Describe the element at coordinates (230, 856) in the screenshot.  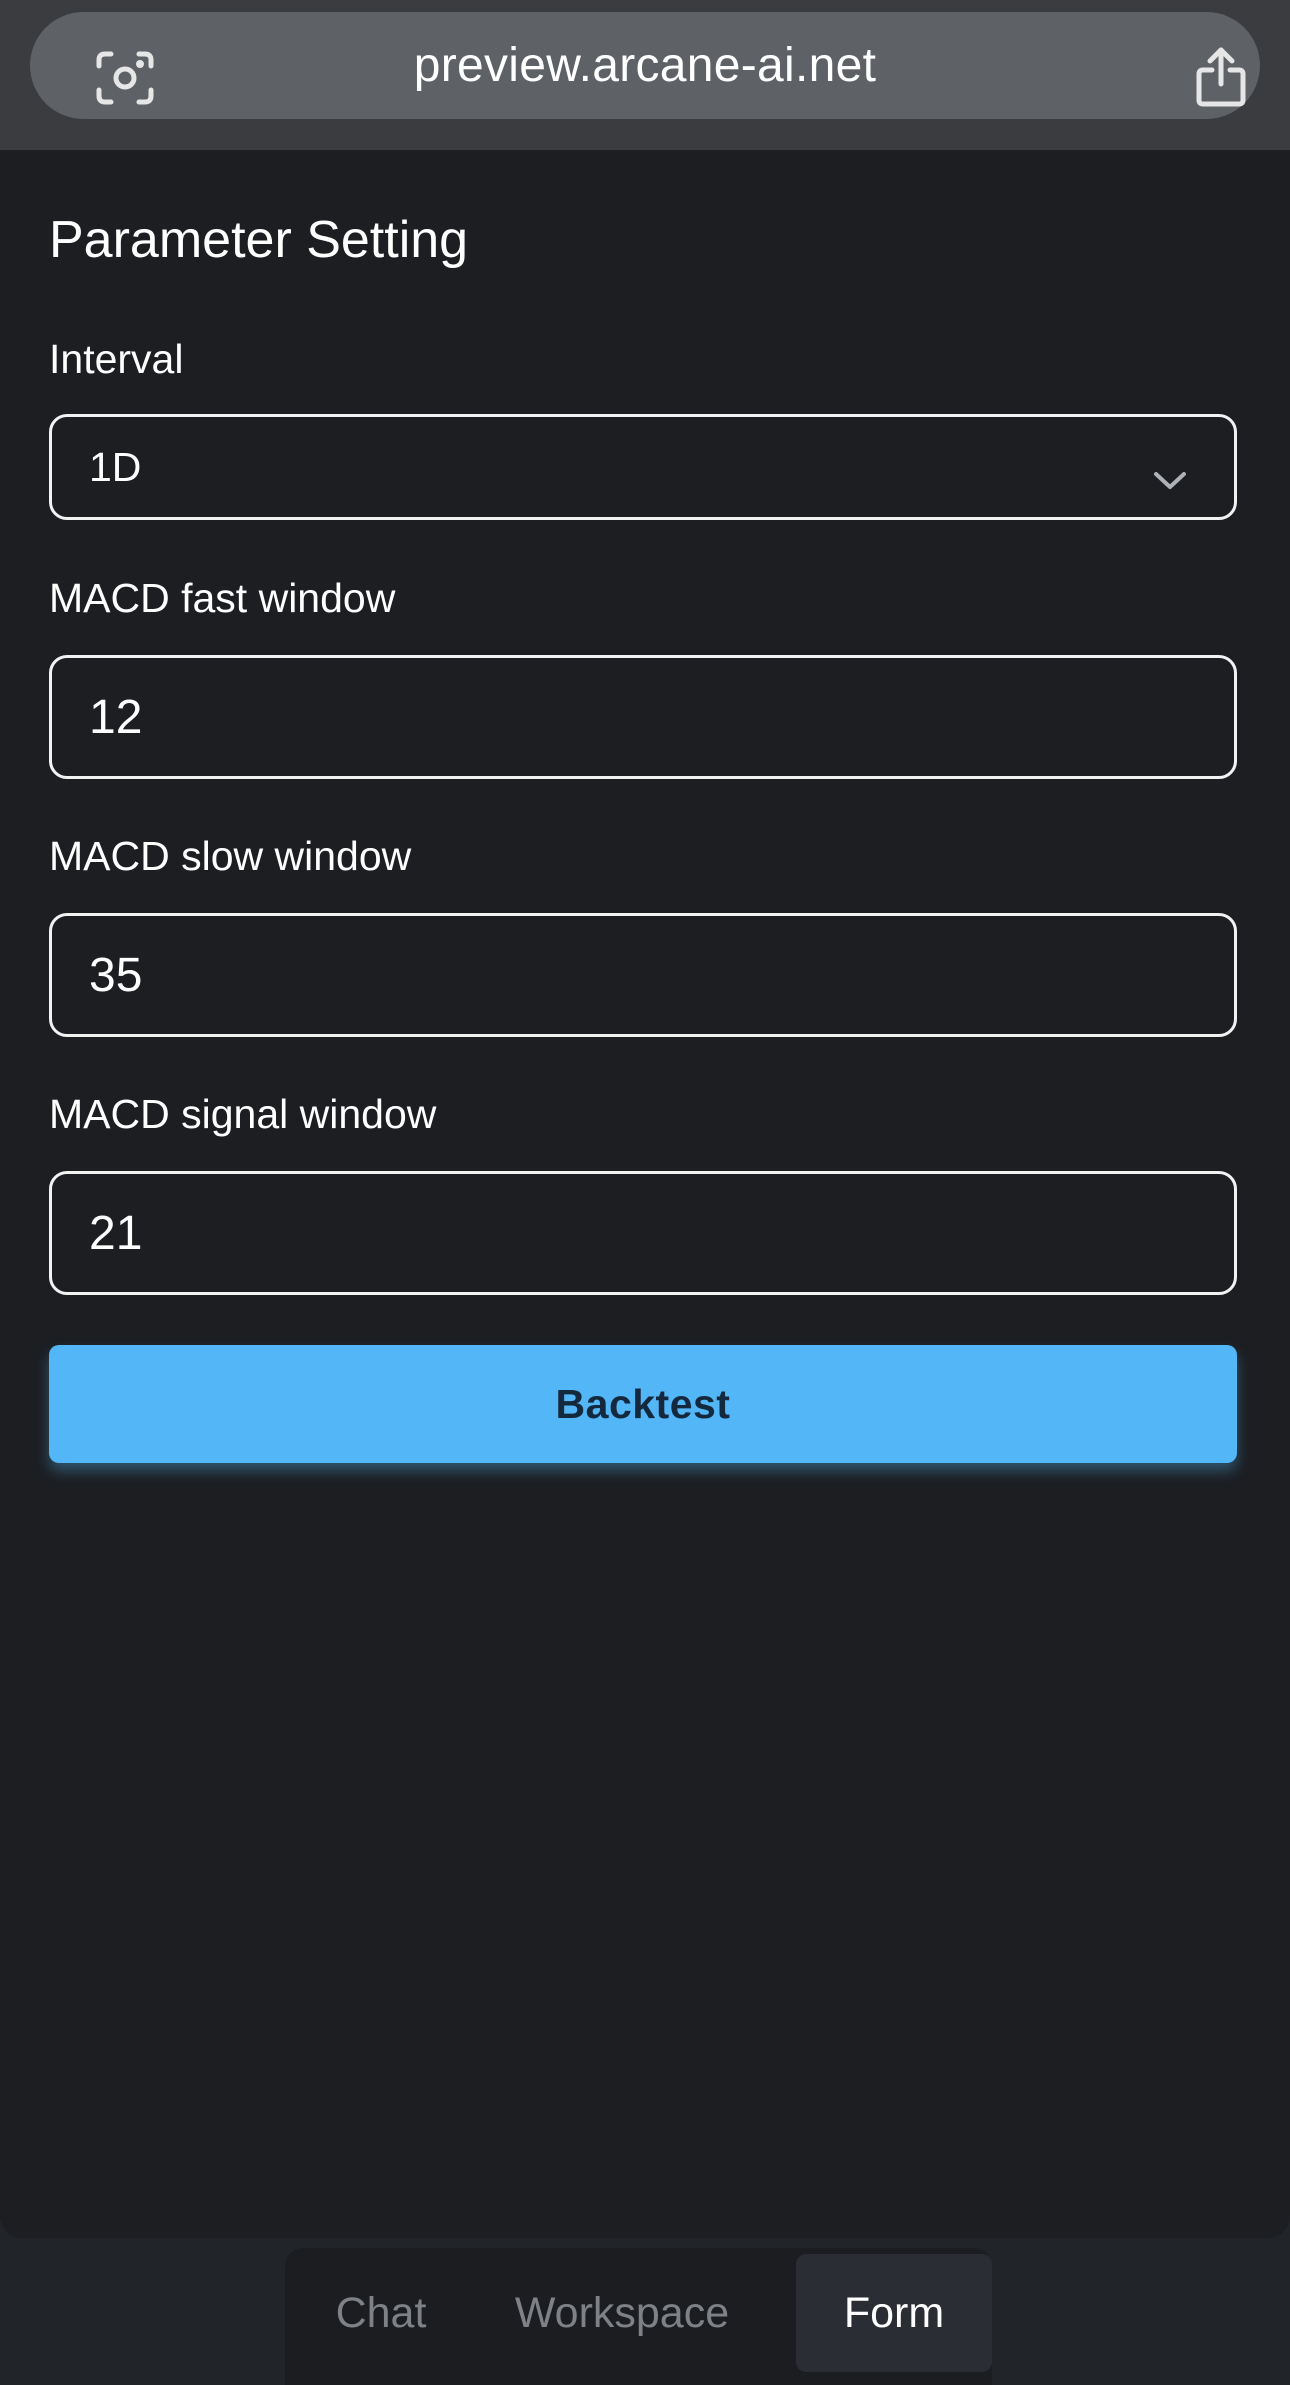
I see `slow-window-label: MACD slow window` at that location.